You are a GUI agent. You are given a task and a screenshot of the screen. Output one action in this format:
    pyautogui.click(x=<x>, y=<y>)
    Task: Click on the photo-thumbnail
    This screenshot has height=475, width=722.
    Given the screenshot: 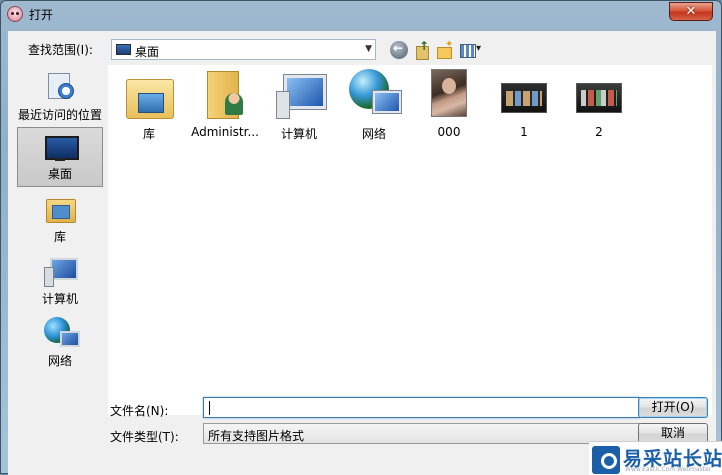 What is the action you would take?
    pyautogui.click(x=449, y=93)
    